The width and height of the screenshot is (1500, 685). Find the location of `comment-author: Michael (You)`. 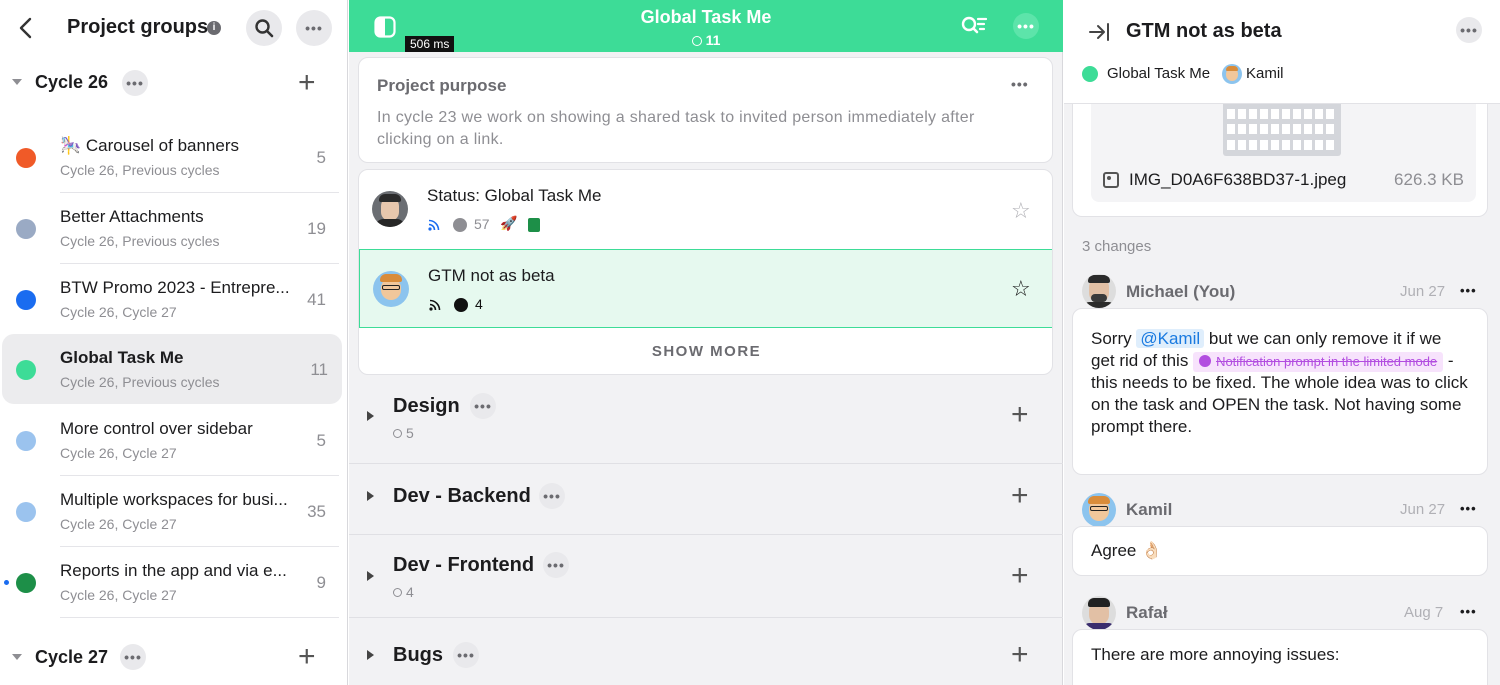

comment-author: Michael (You) is located at coordinates (1181, 291).